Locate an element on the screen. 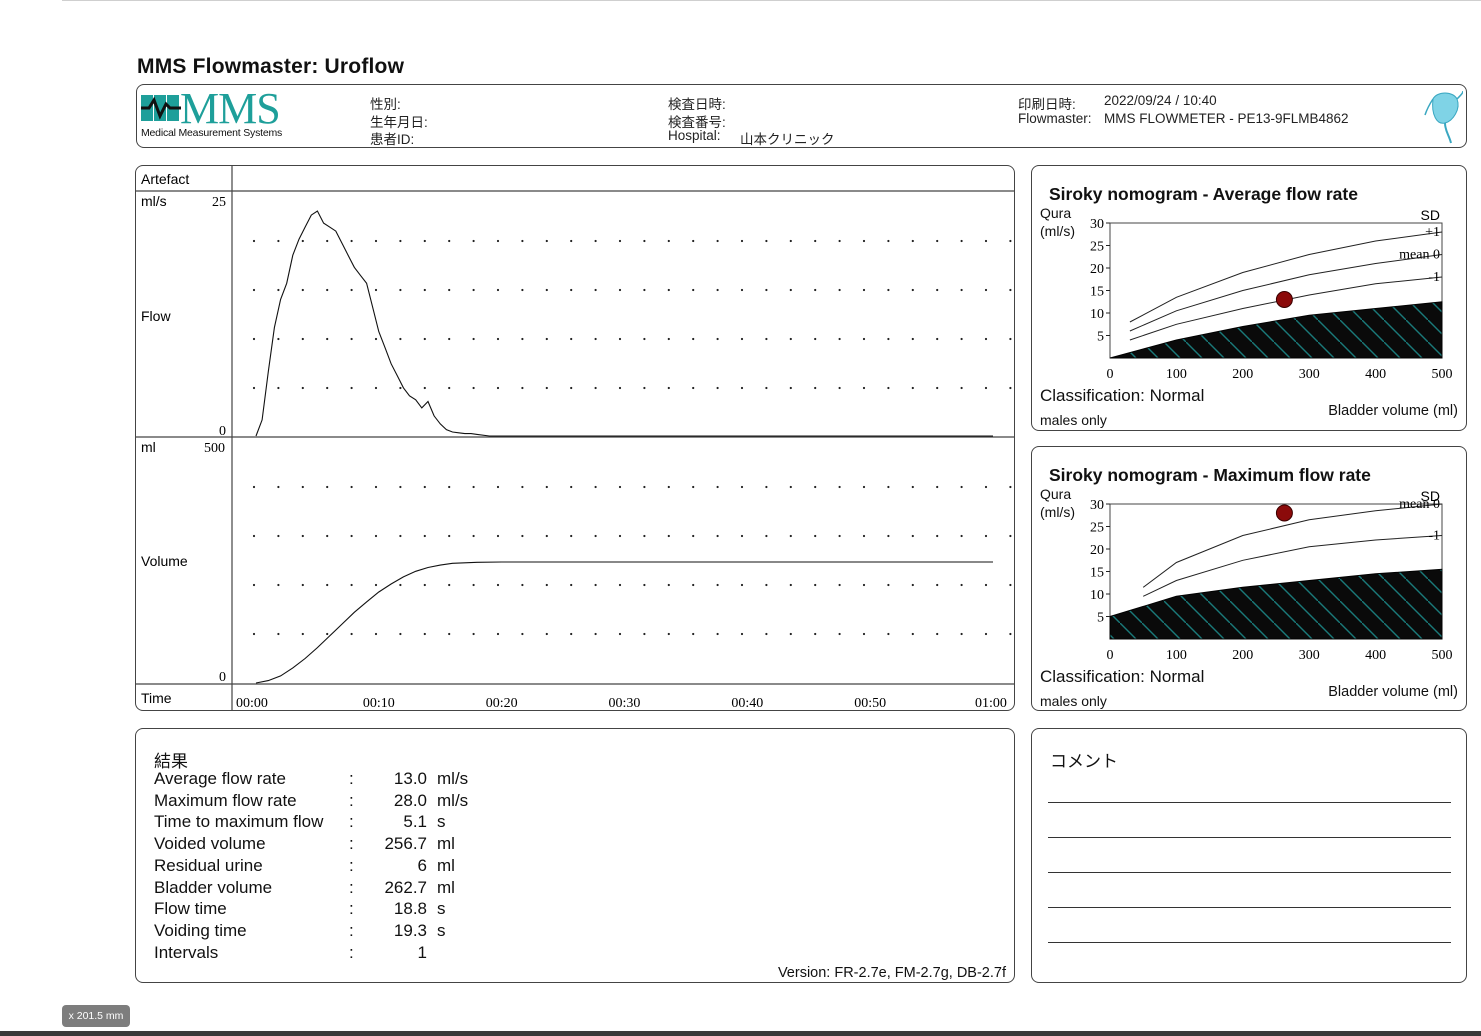  logo-subtitle: Medical Measurement Systems is located at coordinates (212, 133).